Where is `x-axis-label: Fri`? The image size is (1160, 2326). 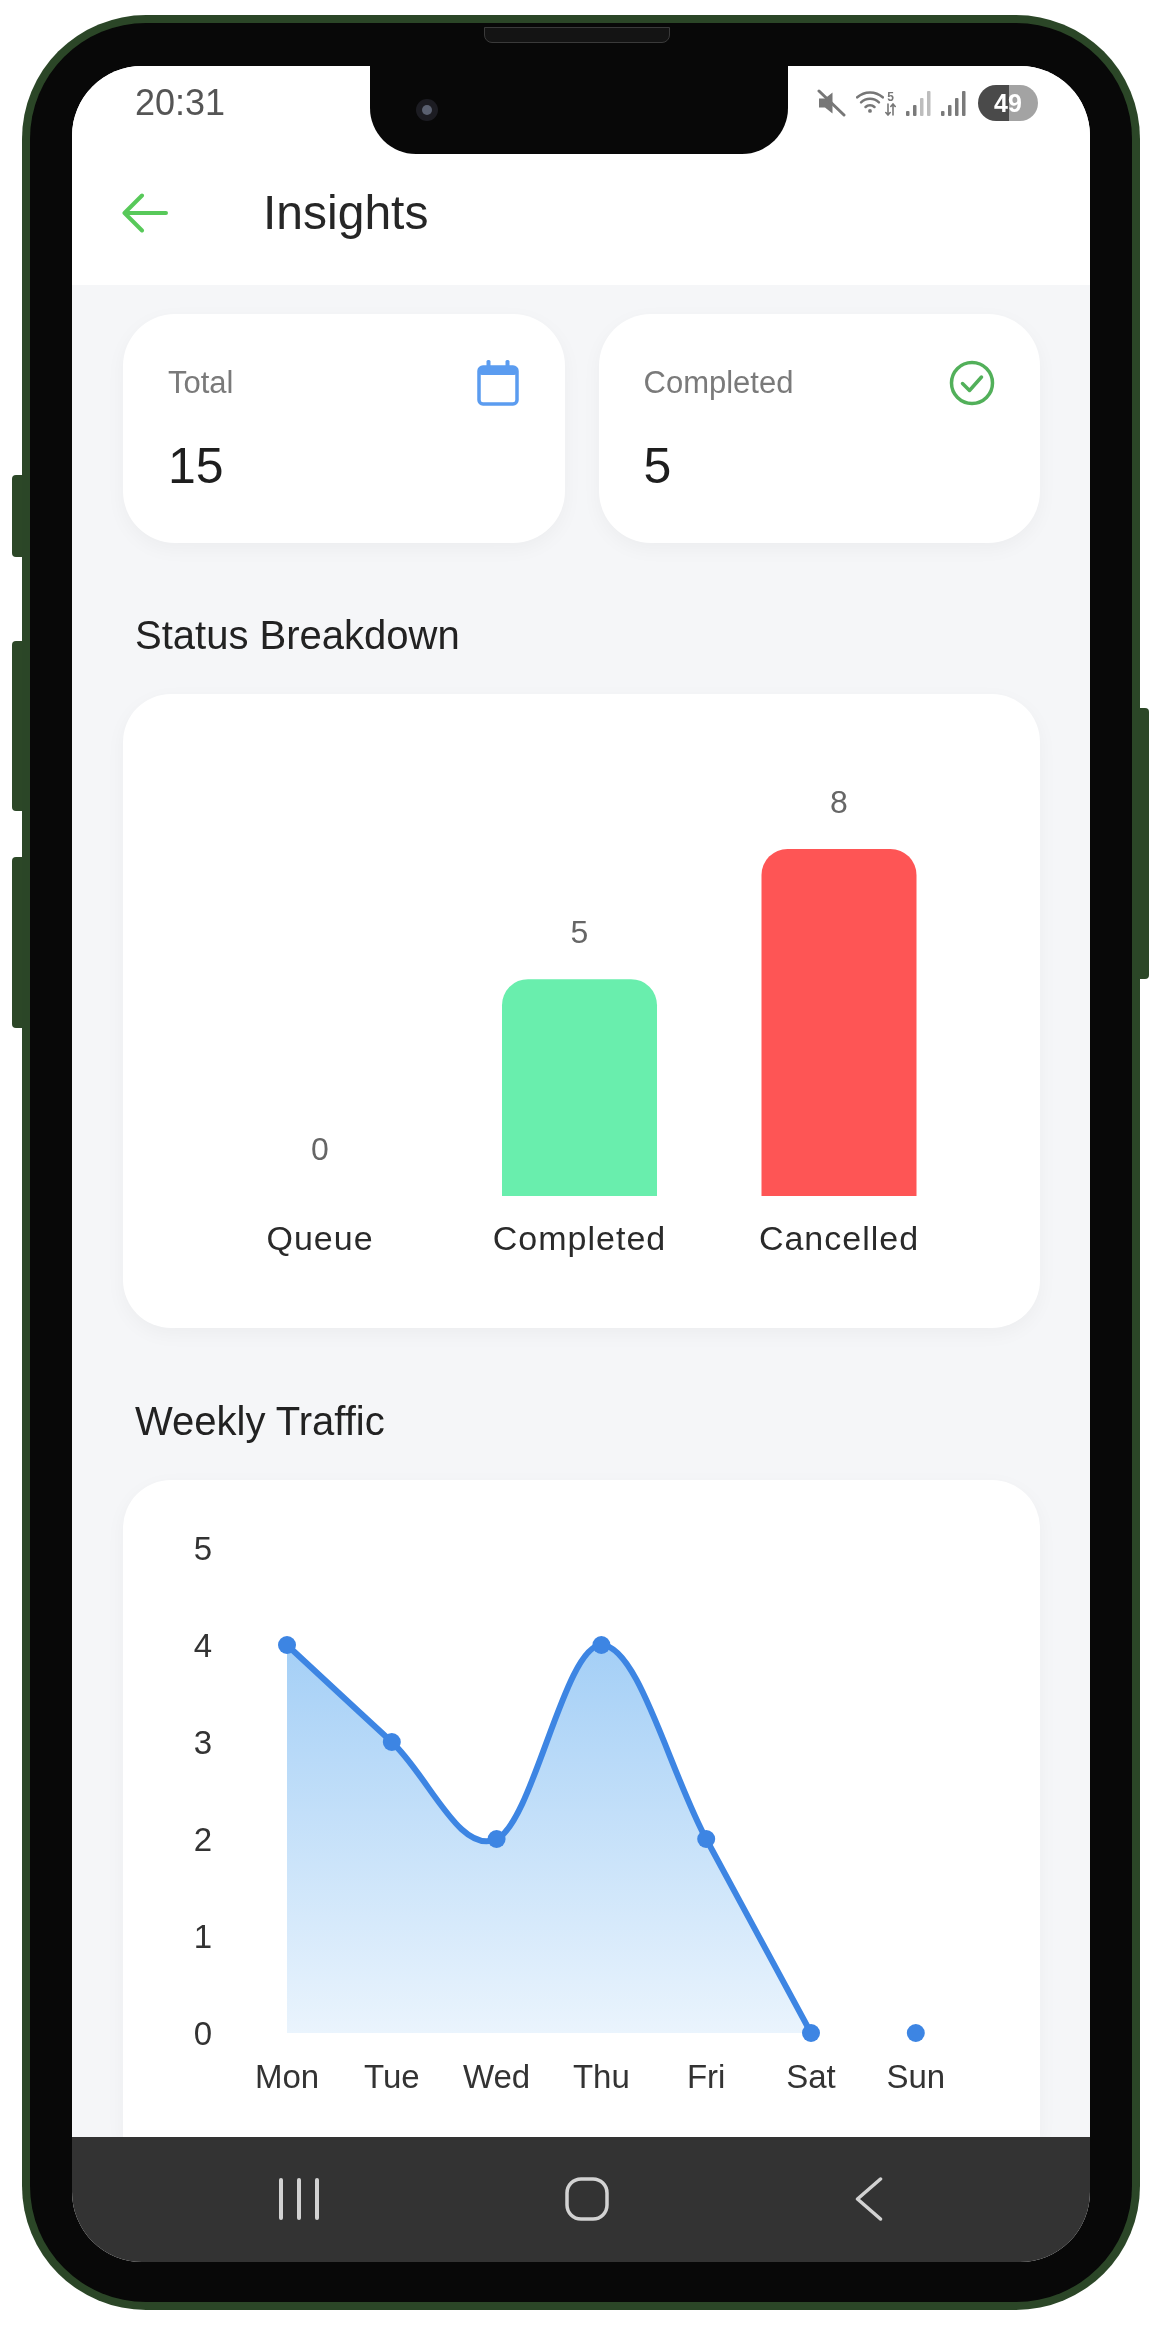
x-axis-label: Fri is located at coordinates (706, 2076).